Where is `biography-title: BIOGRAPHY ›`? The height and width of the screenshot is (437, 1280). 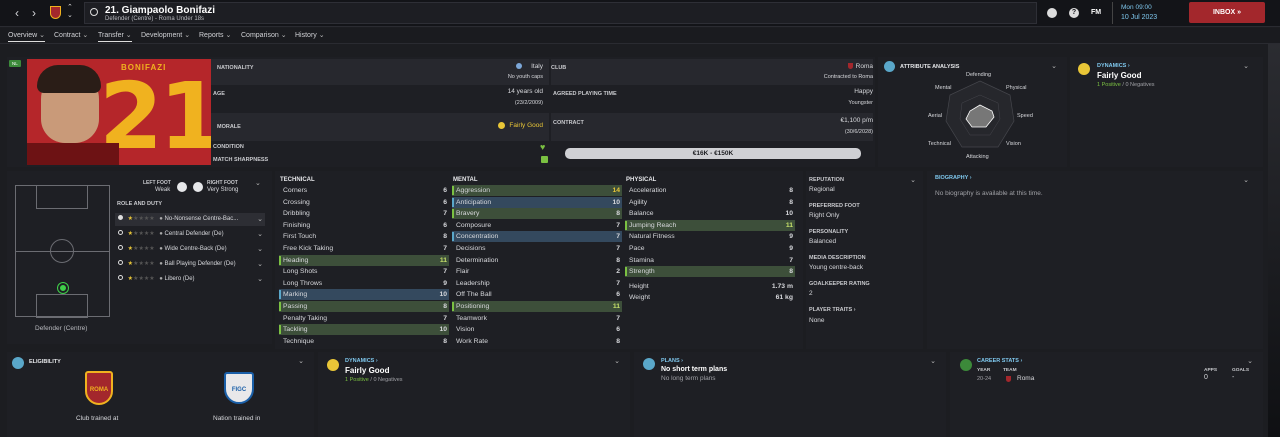
biography-title: BIOGRAPHY › is located at coordinates (953, 178).